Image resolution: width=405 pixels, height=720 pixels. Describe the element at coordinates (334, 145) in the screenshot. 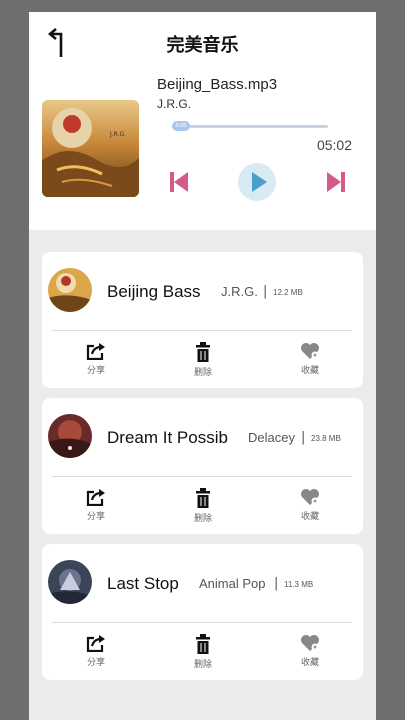

I see `duration-label: 05:02` at that location.